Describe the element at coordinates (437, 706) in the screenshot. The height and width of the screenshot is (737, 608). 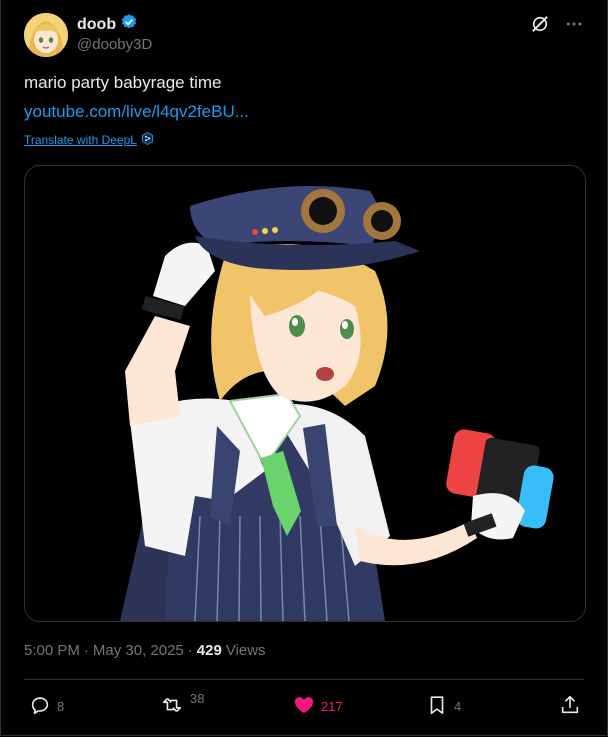
I see `bookmark-icon` at that location.